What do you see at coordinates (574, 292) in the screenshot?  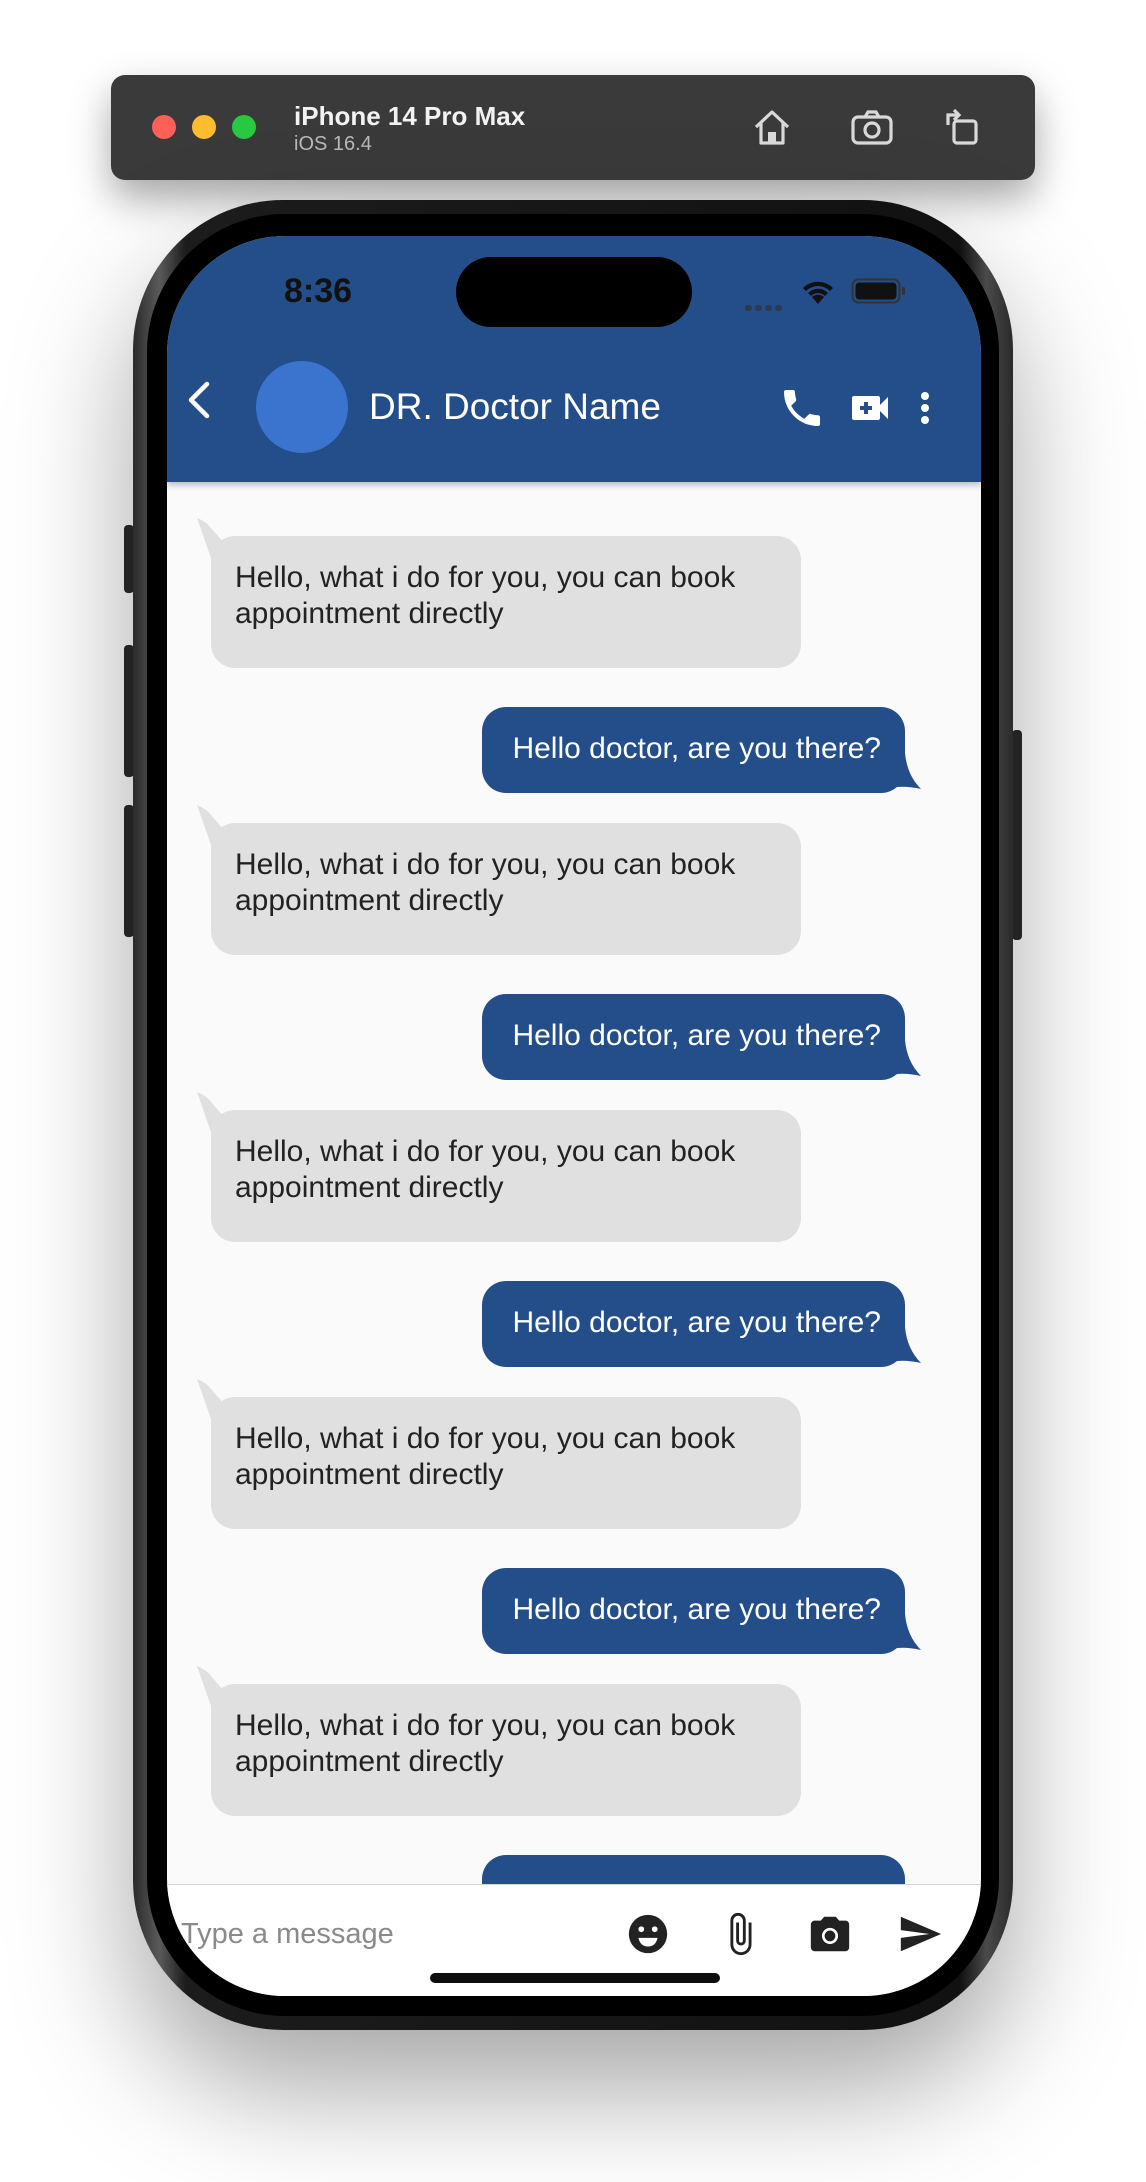 I see `dynamic-island` at bounding box center [574, 292].